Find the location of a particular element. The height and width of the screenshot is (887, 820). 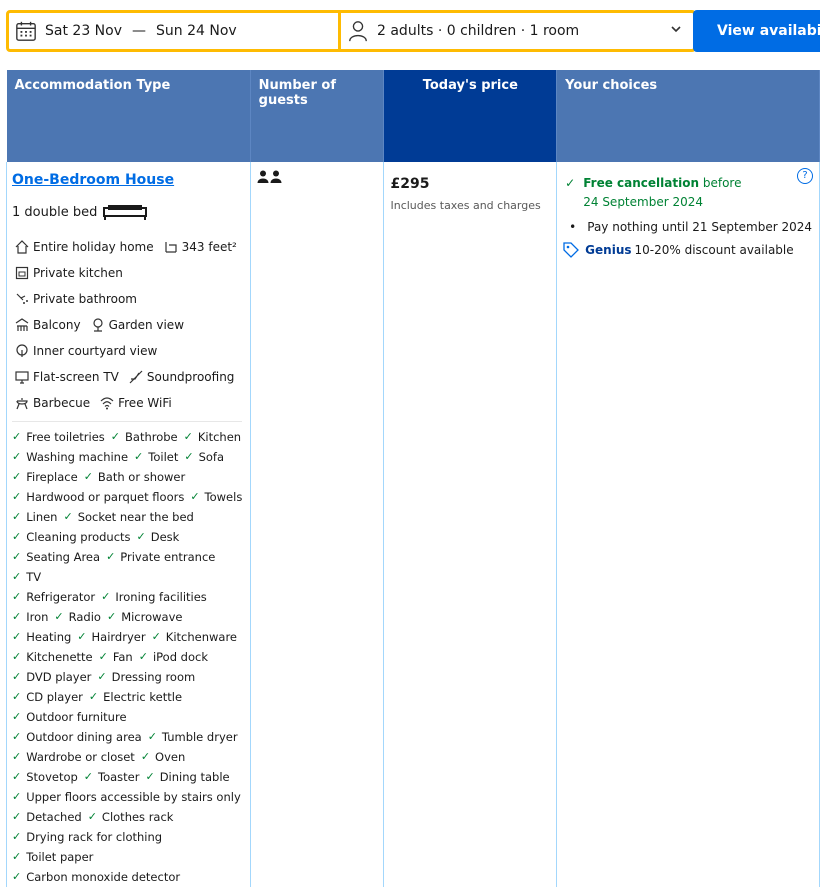

check-out-date: Sun 24 Nov is located at coordinates (196, 31).